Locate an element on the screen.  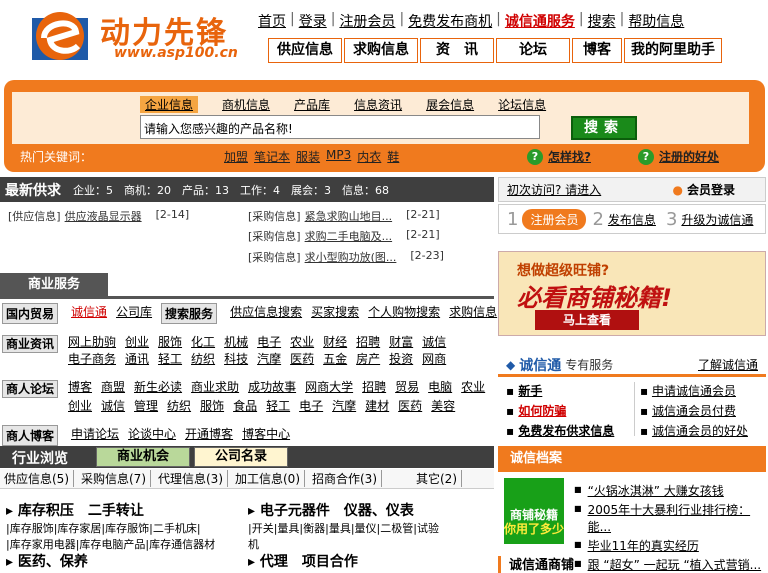
forum-item: 贸易 is located at coordinates (407, 386).